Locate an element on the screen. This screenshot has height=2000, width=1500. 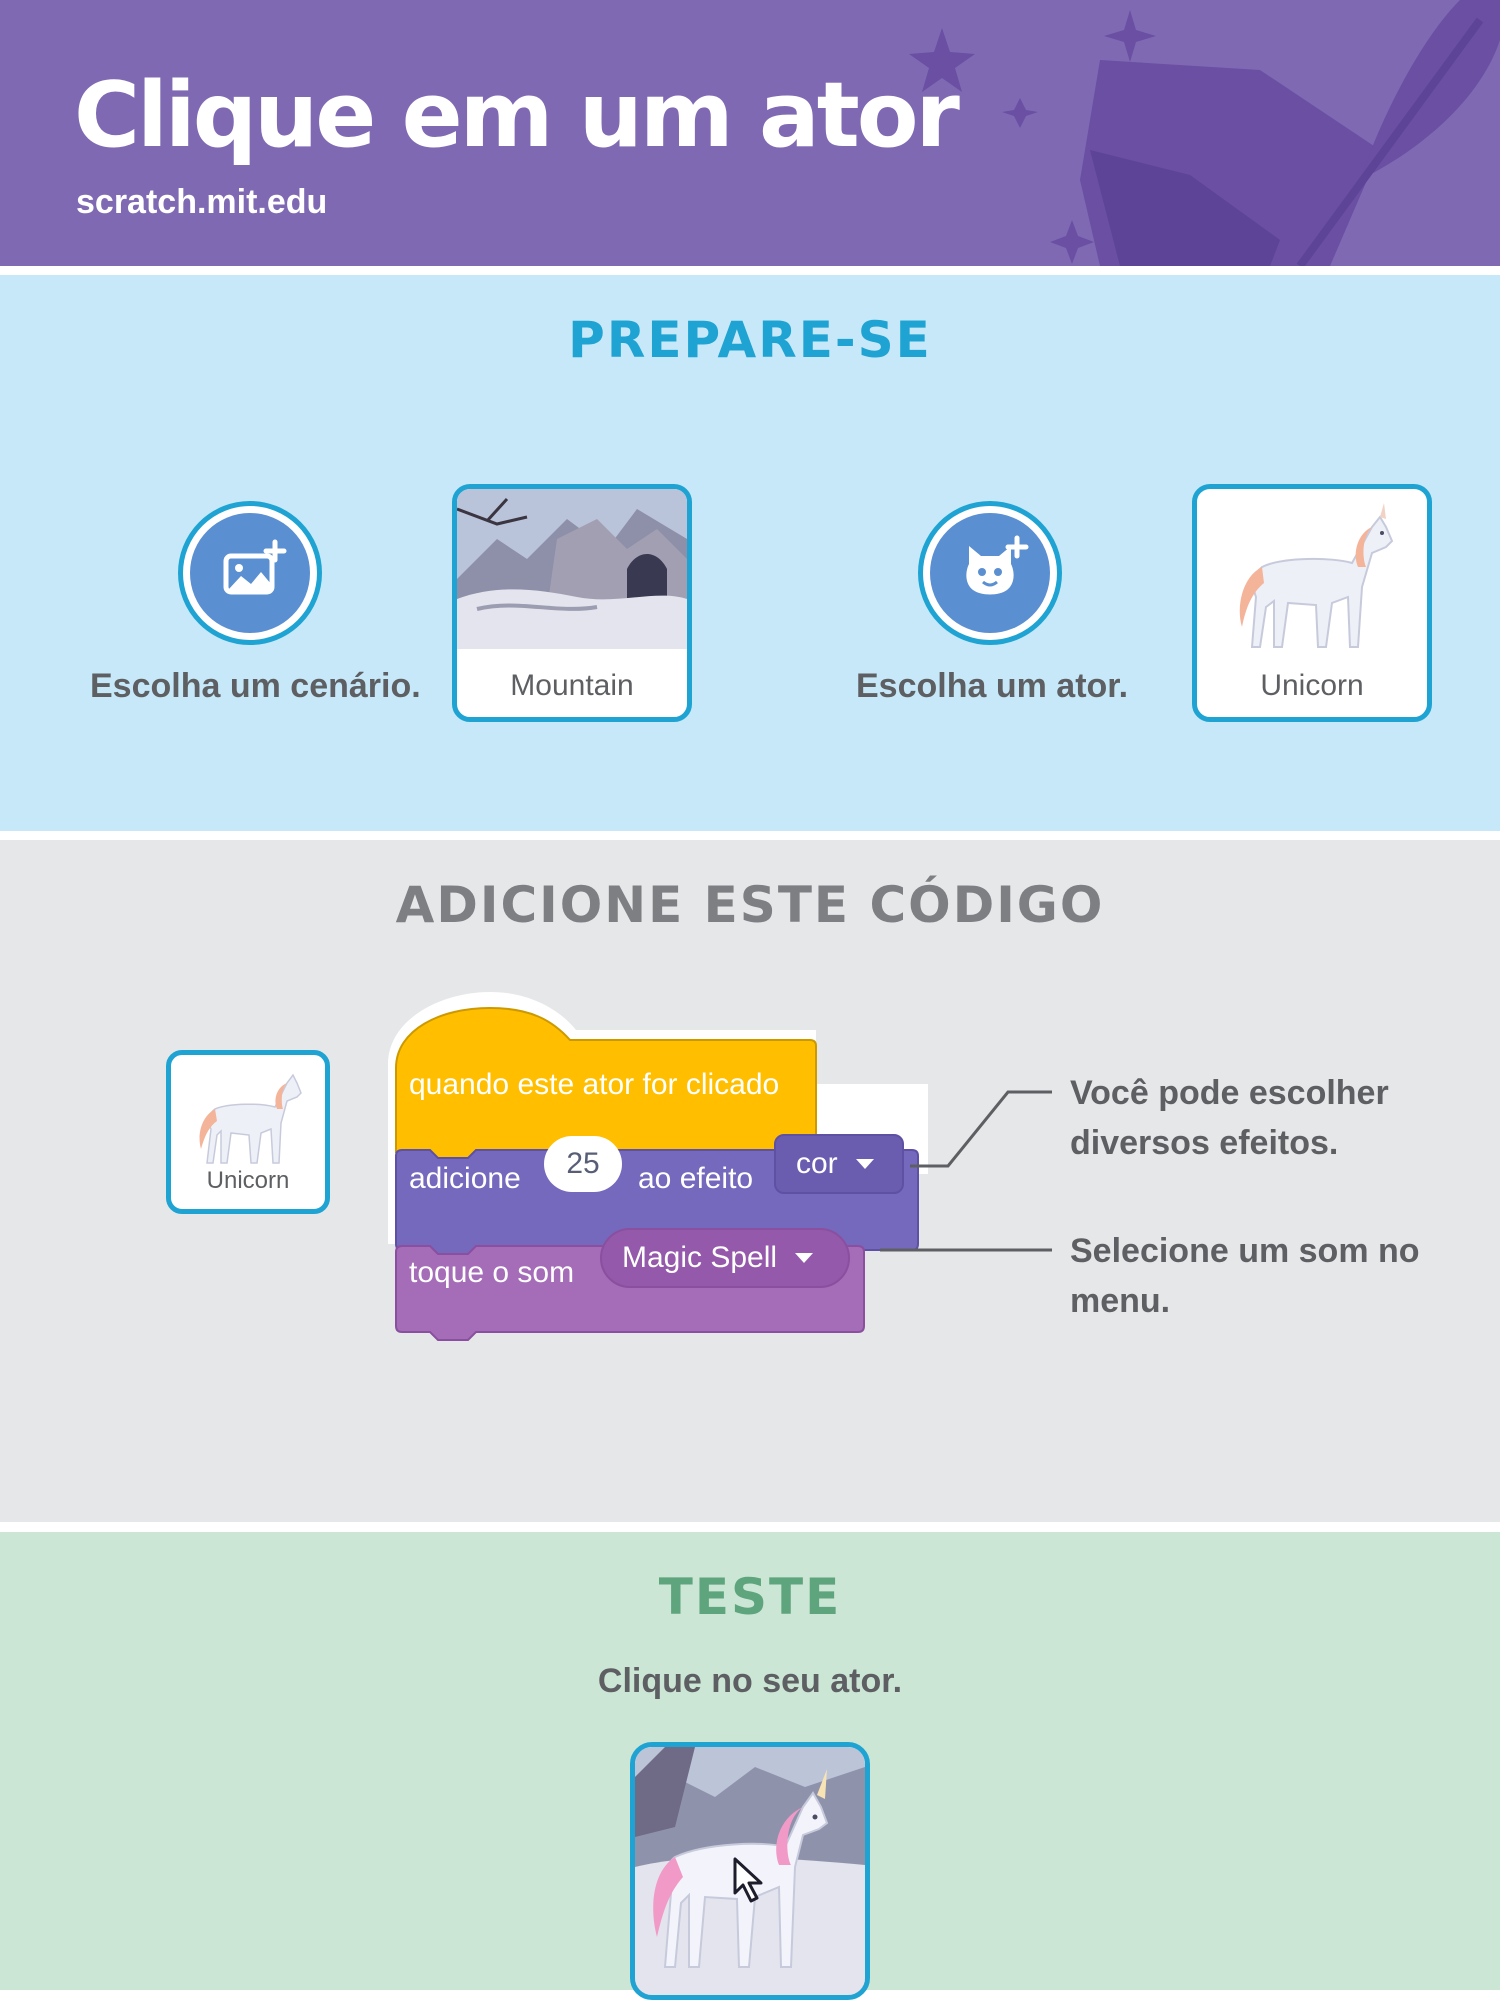
sound-block-prefix: toque o som is located at coordinates (492, 1272).